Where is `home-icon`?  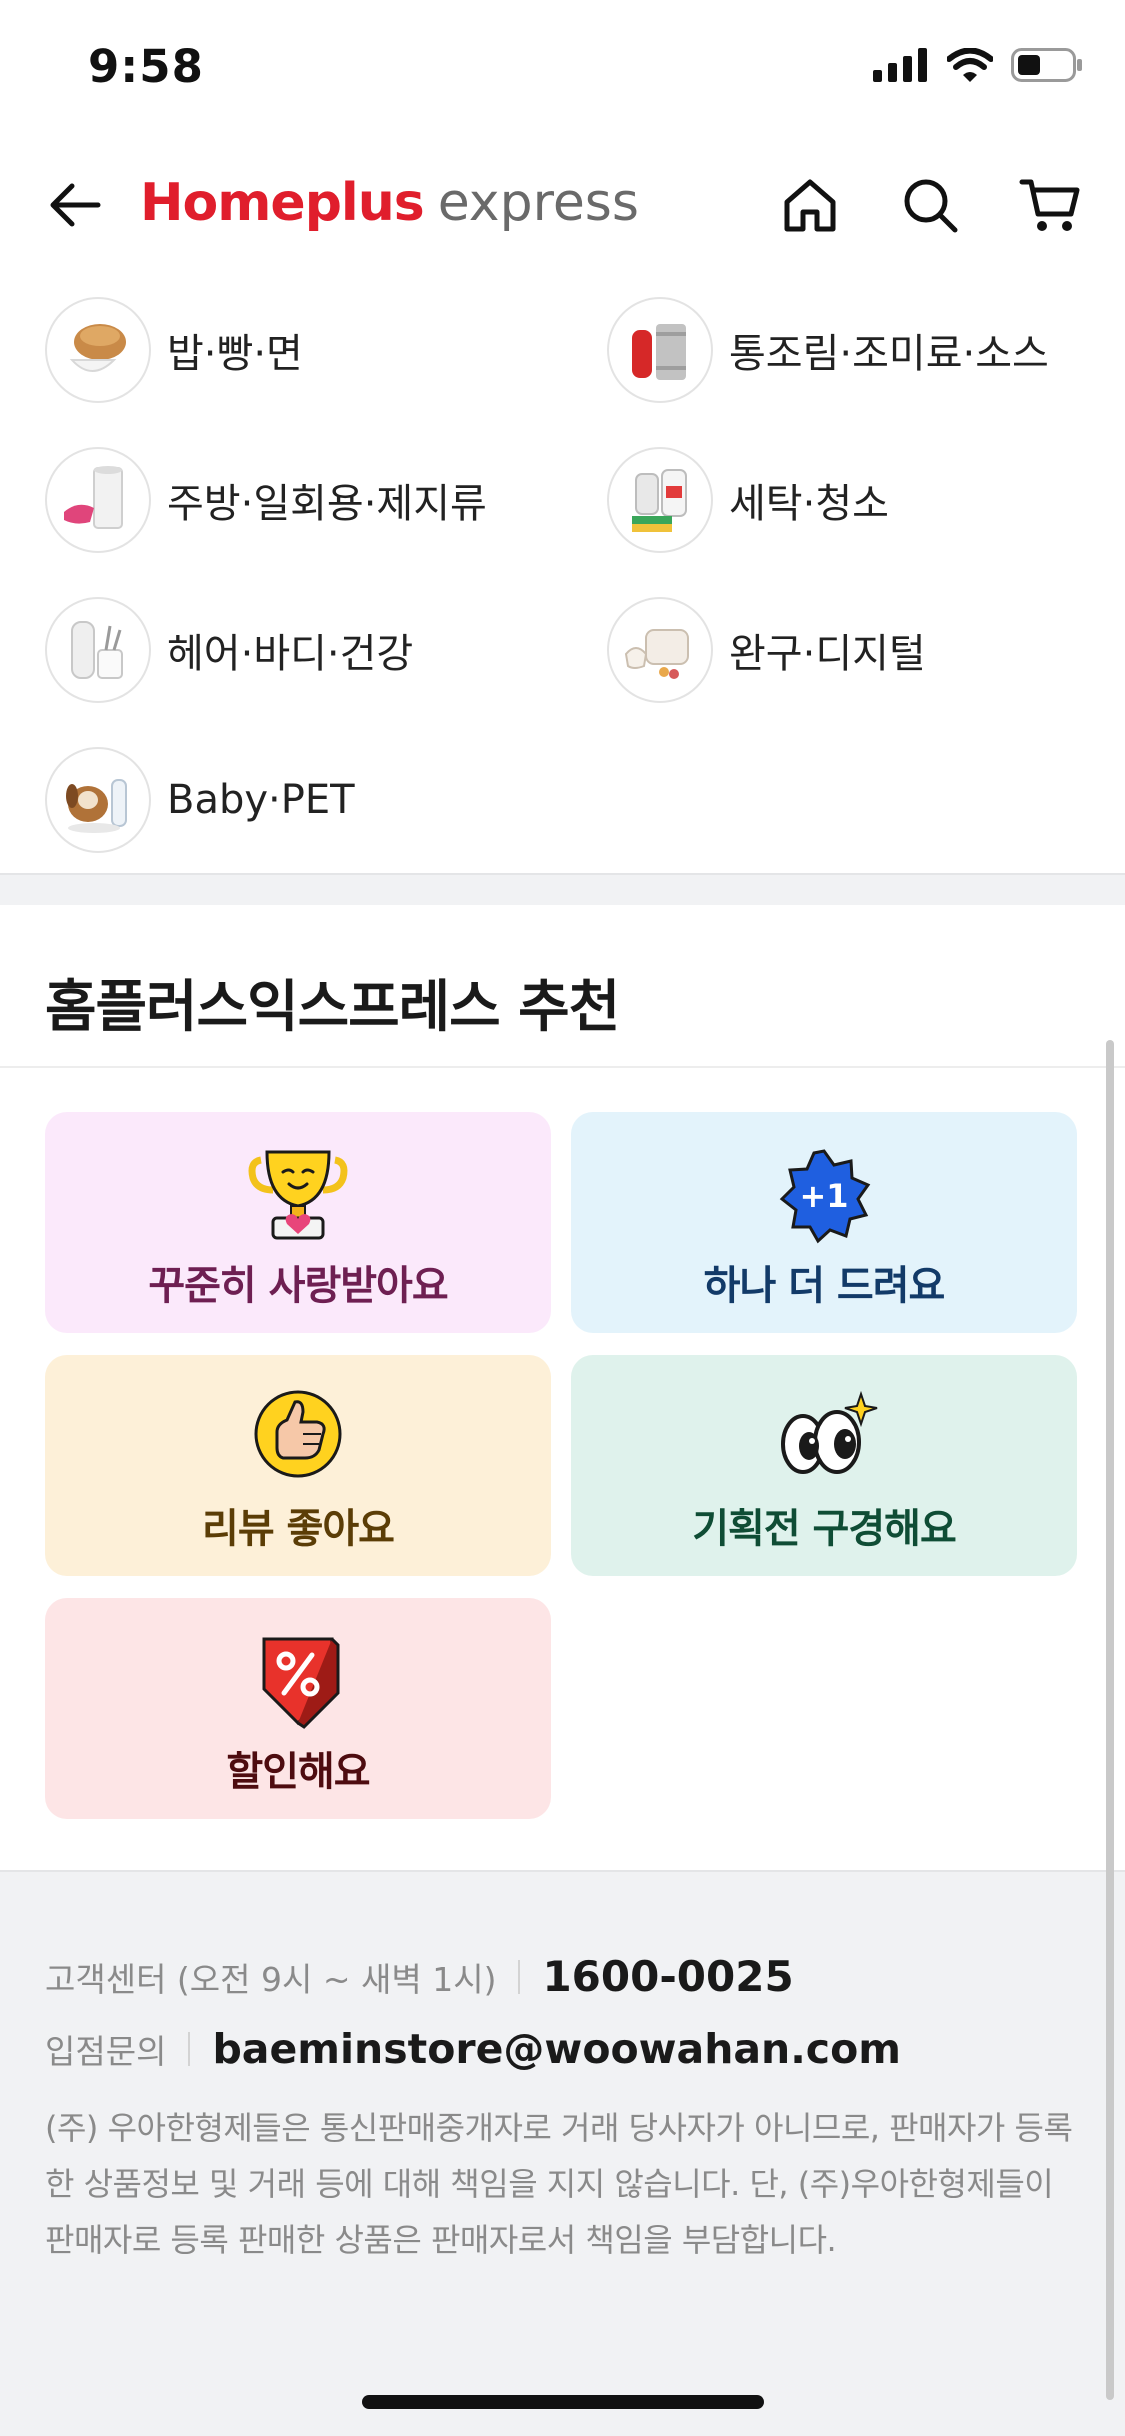
home-icon is located at coordinates (810, 205).